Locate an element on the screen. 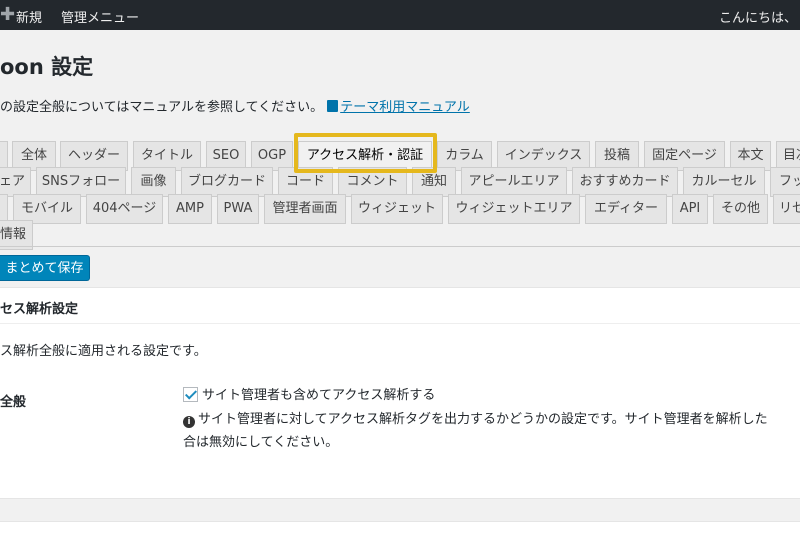 This screenshot has height=533, width=800. tab-other: その他 is located at coordinates (740, 209).